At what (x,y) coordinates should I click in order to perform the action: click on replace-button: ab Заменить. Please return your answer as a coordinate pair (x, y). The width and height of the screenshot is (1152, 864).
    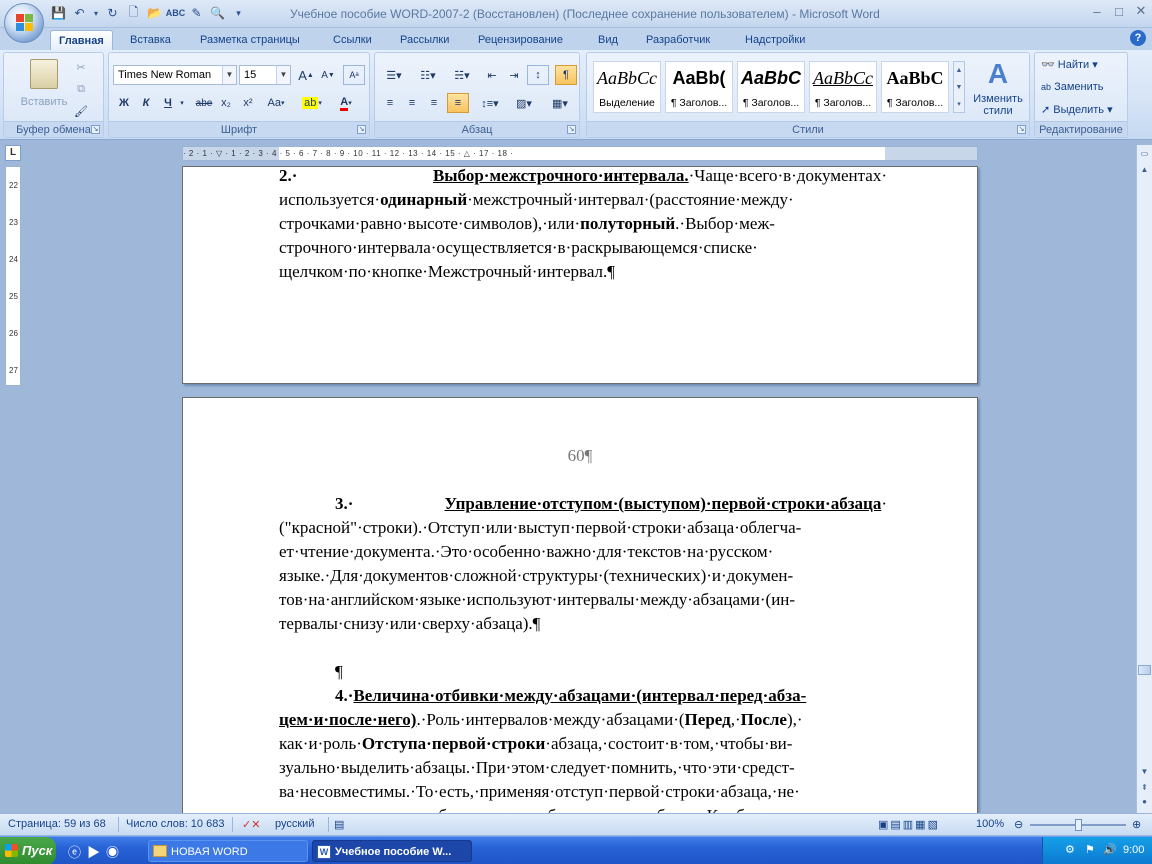
    Looking at the image, I should click on (1072, 87).